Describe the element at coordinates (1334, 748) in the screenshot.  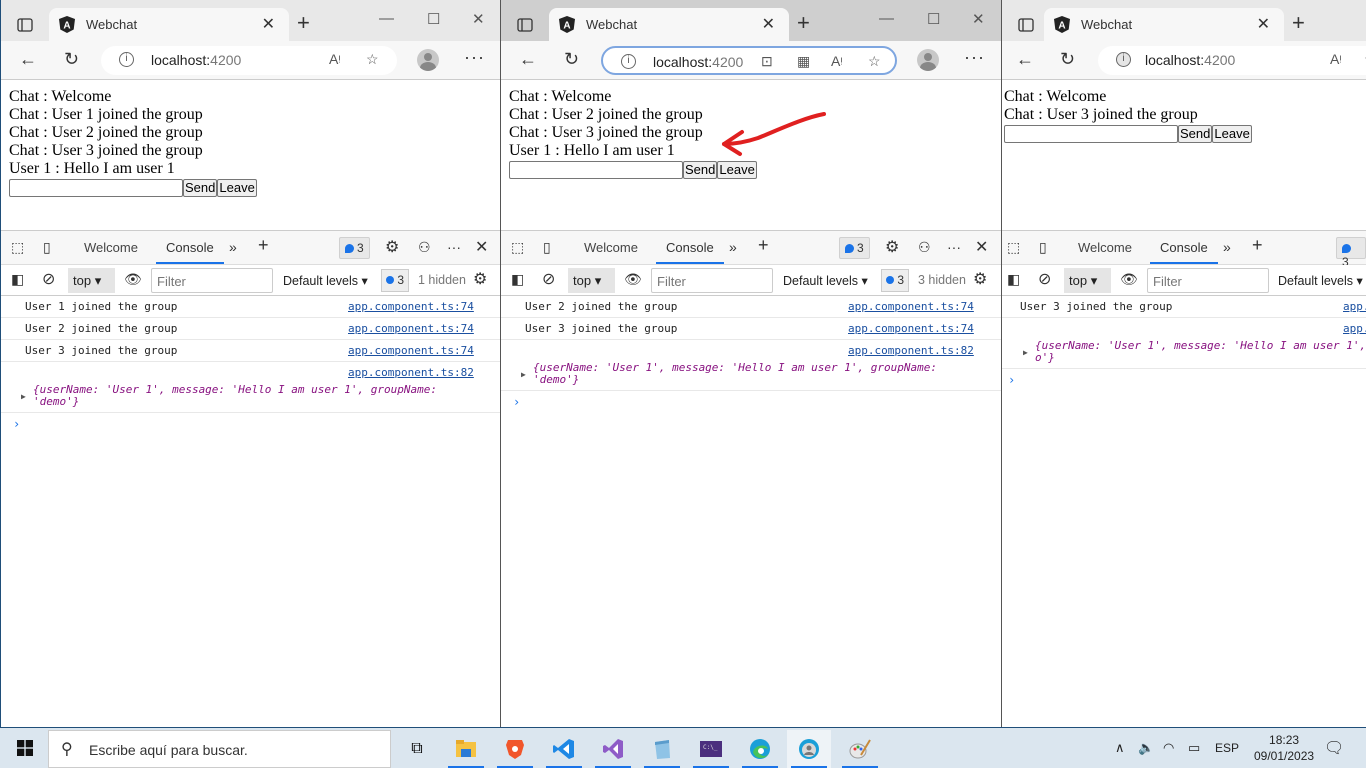
I see `notifications-icon: 🗨` at that location.